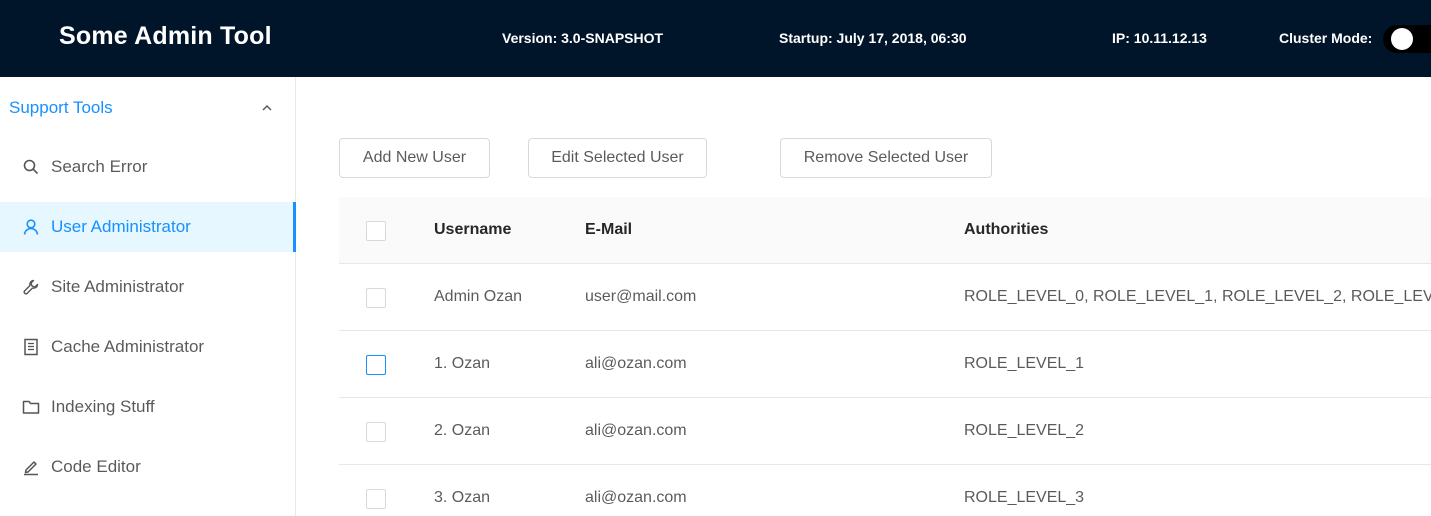  Describe the element at coordinates (1024, 430) in the screenshot. I see `cell-authorities: ROLE_LEVEL_2` at that location.